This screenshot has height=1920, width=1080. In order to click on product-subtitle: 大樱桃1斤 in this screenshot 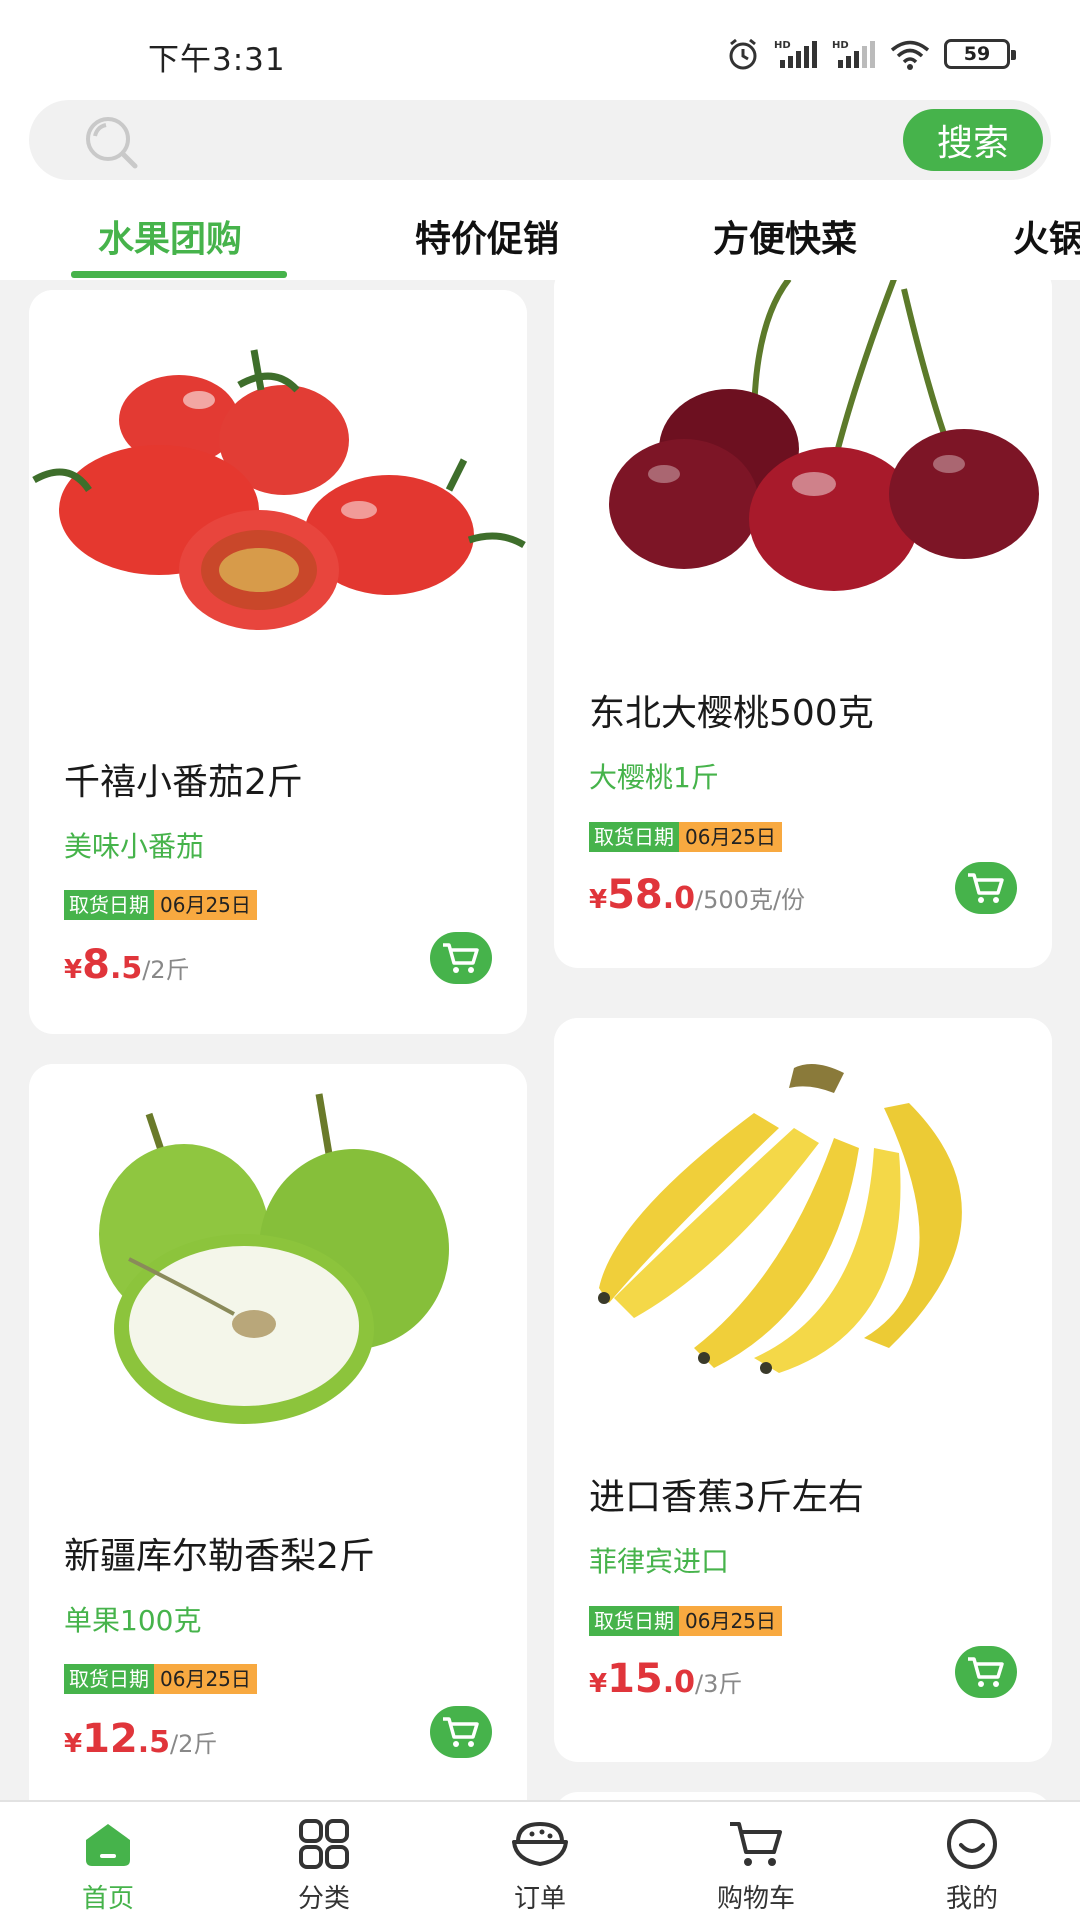, I will do `click(654, 777)`.